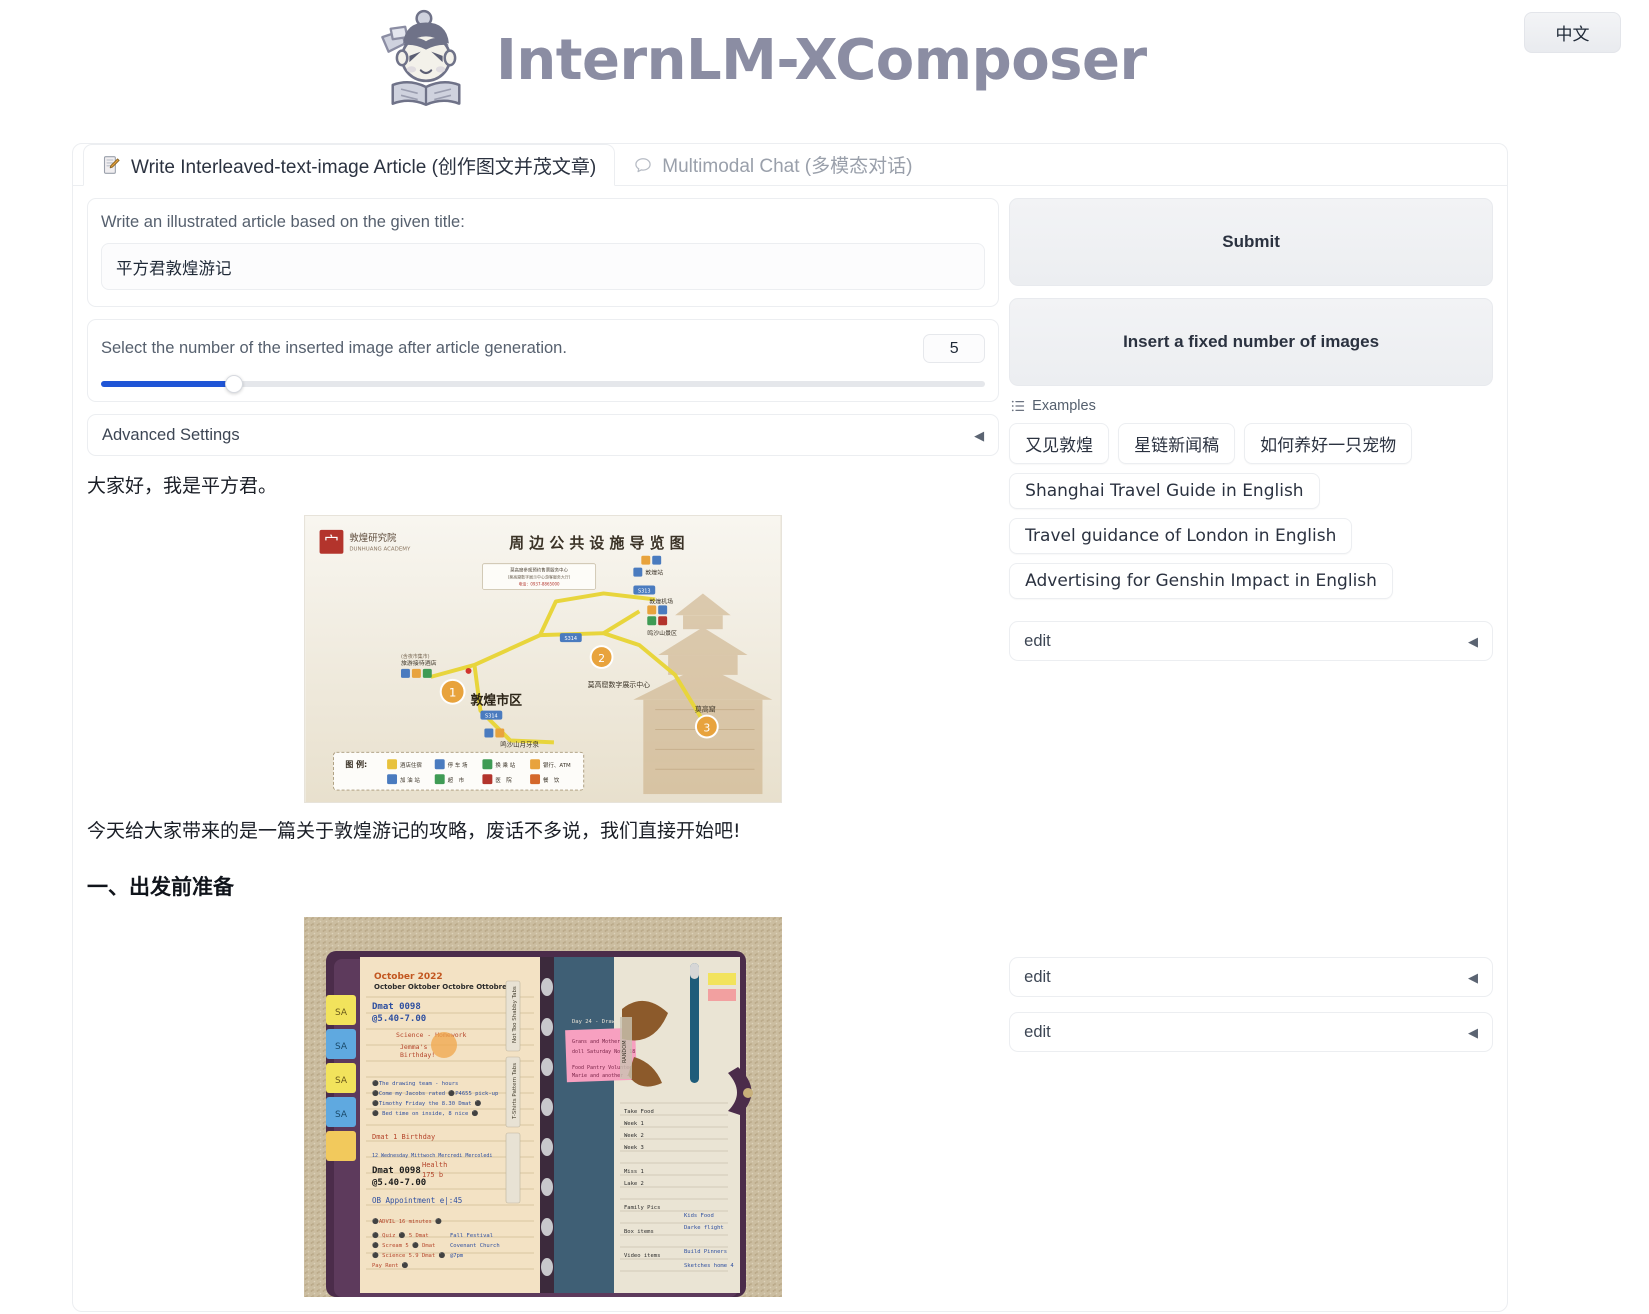 This screenshot has width=1649, height=1314. What do you see at coordinates (1572, 32) in the screenshot?
I see `language-toggle-button: 中文` at bounding box center [1572, 32].